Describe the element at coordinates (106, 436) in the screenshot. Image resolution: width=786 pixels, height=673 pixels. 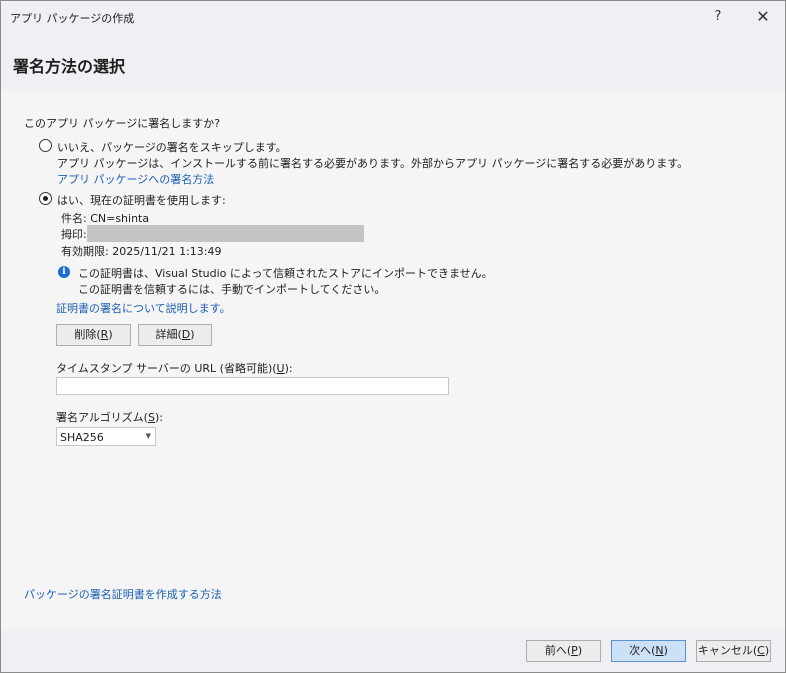
I see `signing-algorithm-select: SHA256 ▼` at that location.